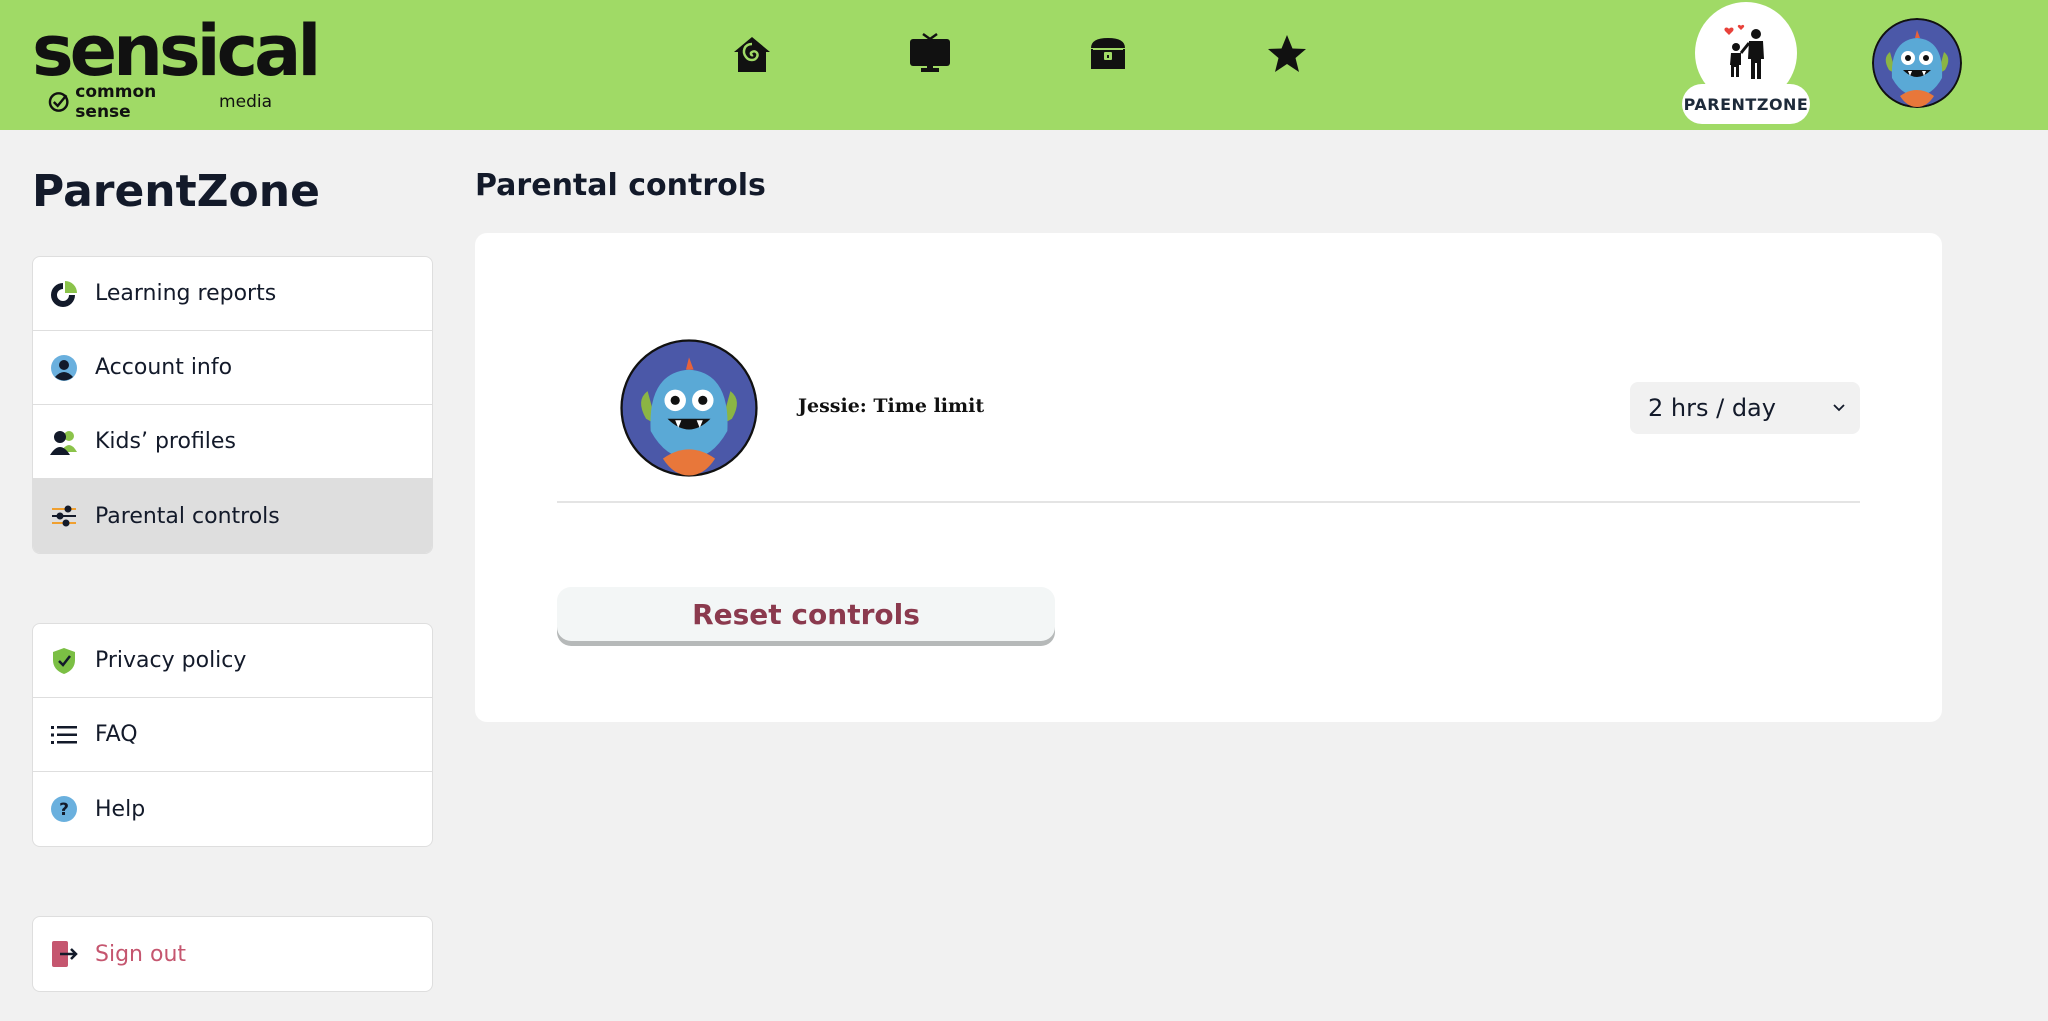 This screenshot has width=2048, height=1021. What do you see at coordinates (176, 191) in the screenshot?
I see `sidebar-title: ParentZone` at bounding box center [176, 191].